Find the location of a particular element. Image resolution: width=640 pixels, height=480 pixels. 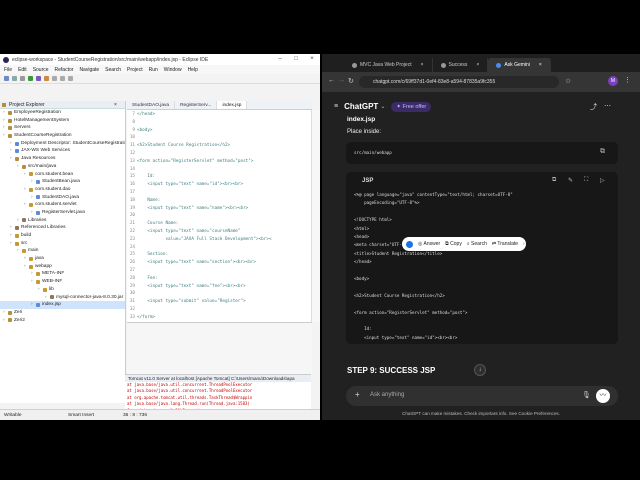

reload-icon: ↻ is located at coordinates (351, 81).